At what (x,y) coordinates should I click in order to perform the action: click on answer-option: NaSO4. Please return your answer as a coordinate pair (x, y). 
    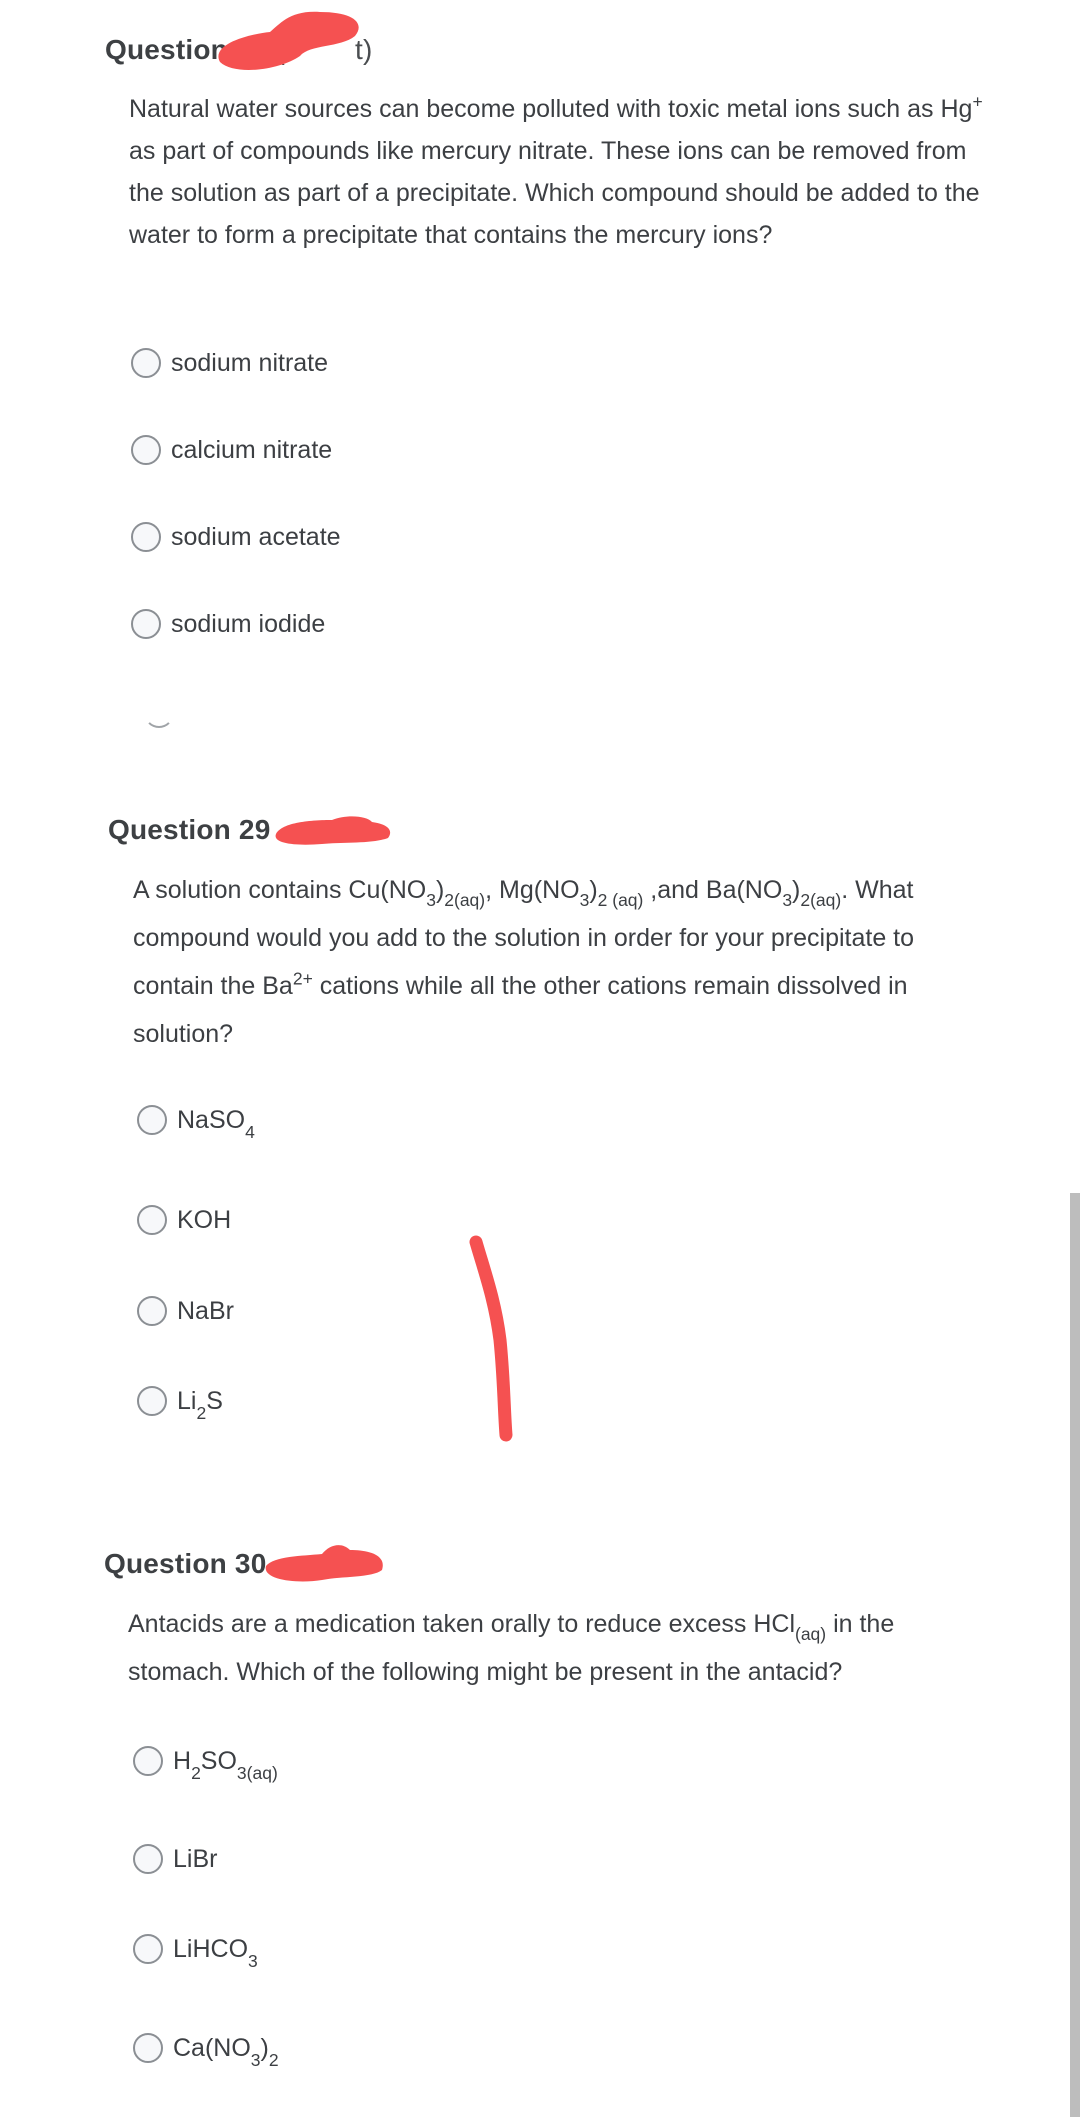
    Looking at the image, I should click on (196, 1123).